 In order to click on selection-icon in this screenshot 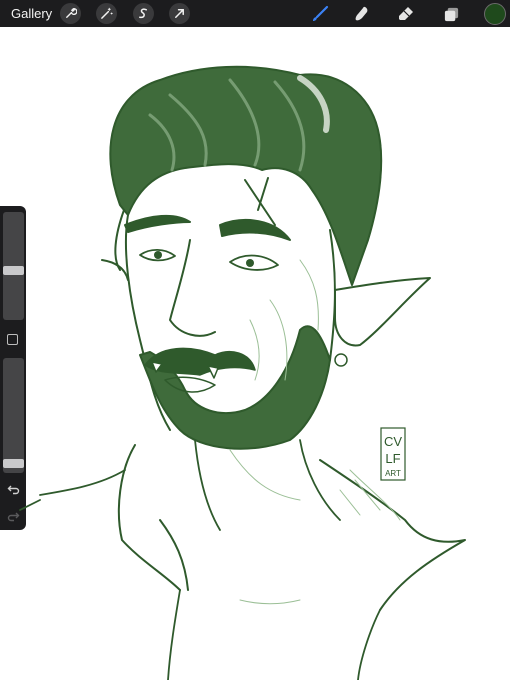, I will do `click(143, 13)`.